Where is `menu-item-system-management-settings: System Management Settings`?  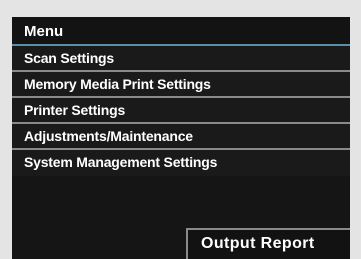
menu-item-system-management-settings: System Management Settings is located at coordinates (181, 163).